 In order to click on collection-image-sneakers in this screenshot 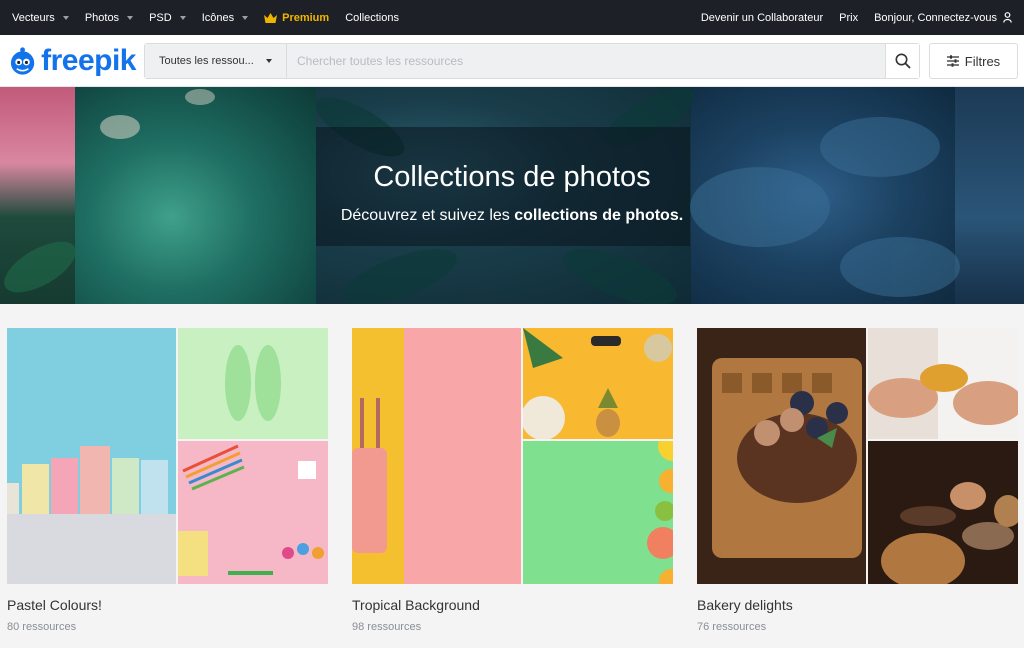, I will do `click(253, 383)`.